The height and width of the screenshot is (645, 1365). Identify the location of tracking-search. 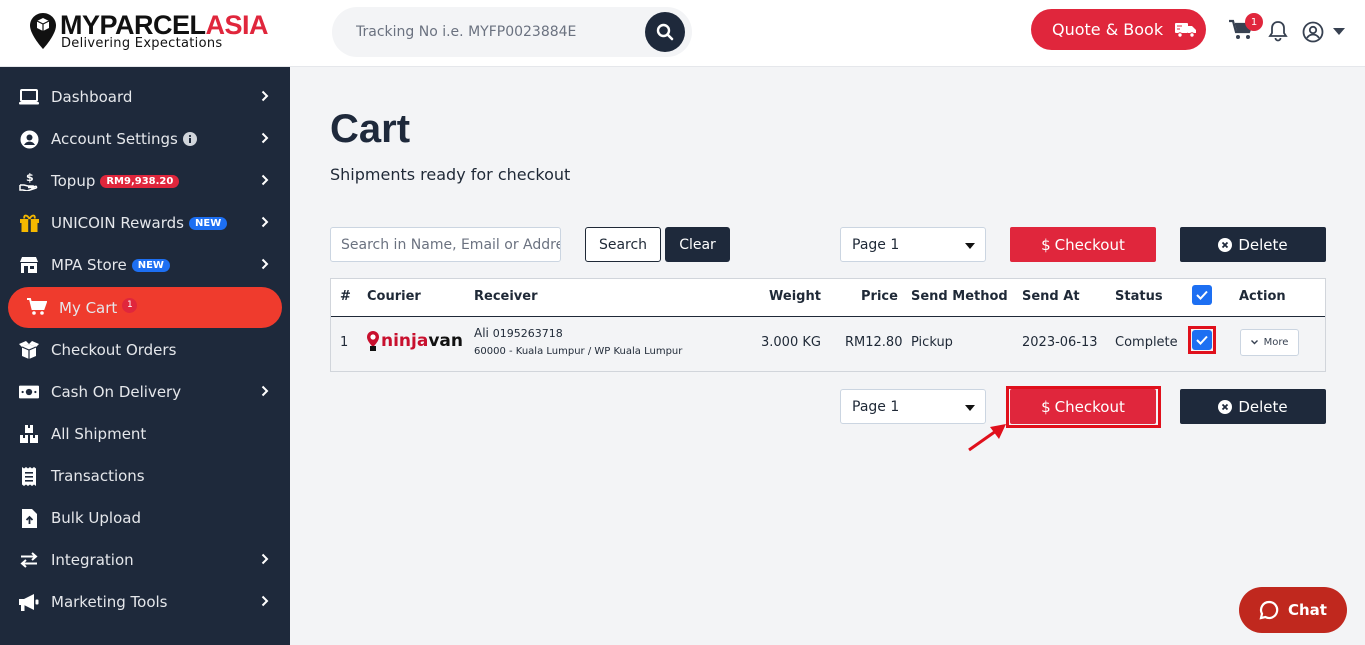
(512, 32).